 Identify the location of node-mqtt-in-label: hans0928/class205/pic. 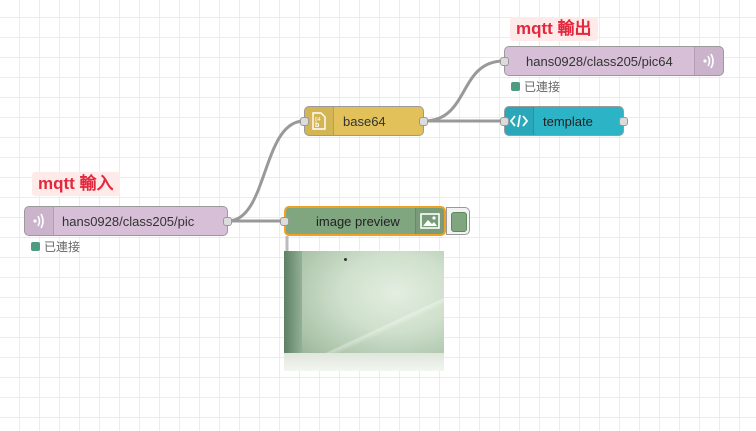
(128, 221).